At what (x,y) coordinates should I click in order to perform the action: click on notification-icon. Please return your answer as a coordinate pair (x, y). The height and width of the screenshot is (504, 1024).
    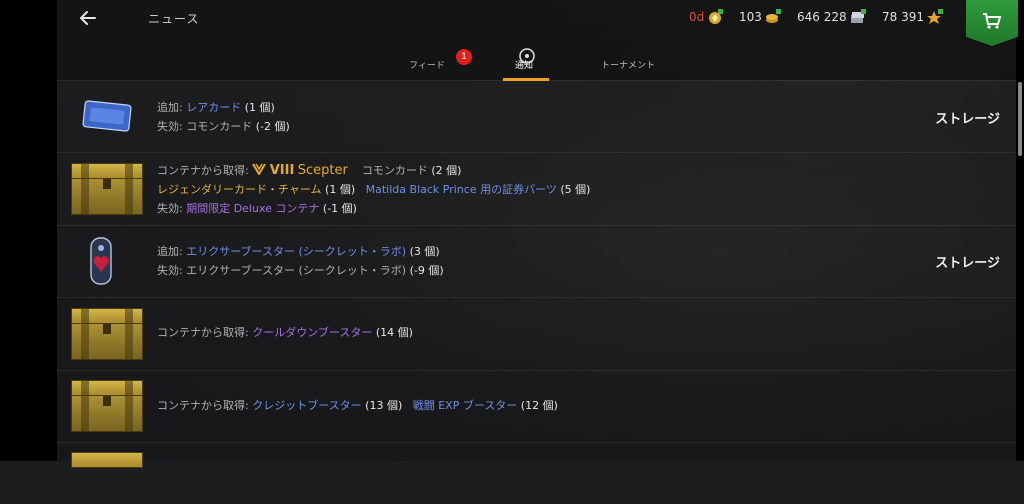
    Looking at the image, I should click on (527, 56).